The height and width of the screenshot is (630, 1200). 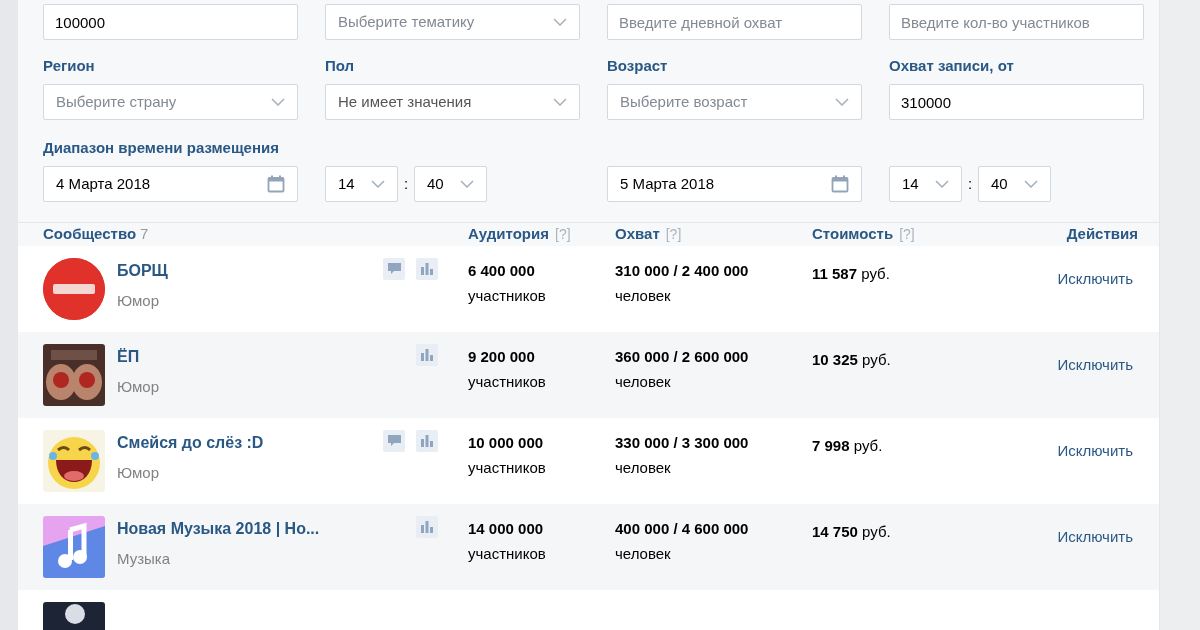 I want to click on input-field: 310000, so click(x=1016, y=102).